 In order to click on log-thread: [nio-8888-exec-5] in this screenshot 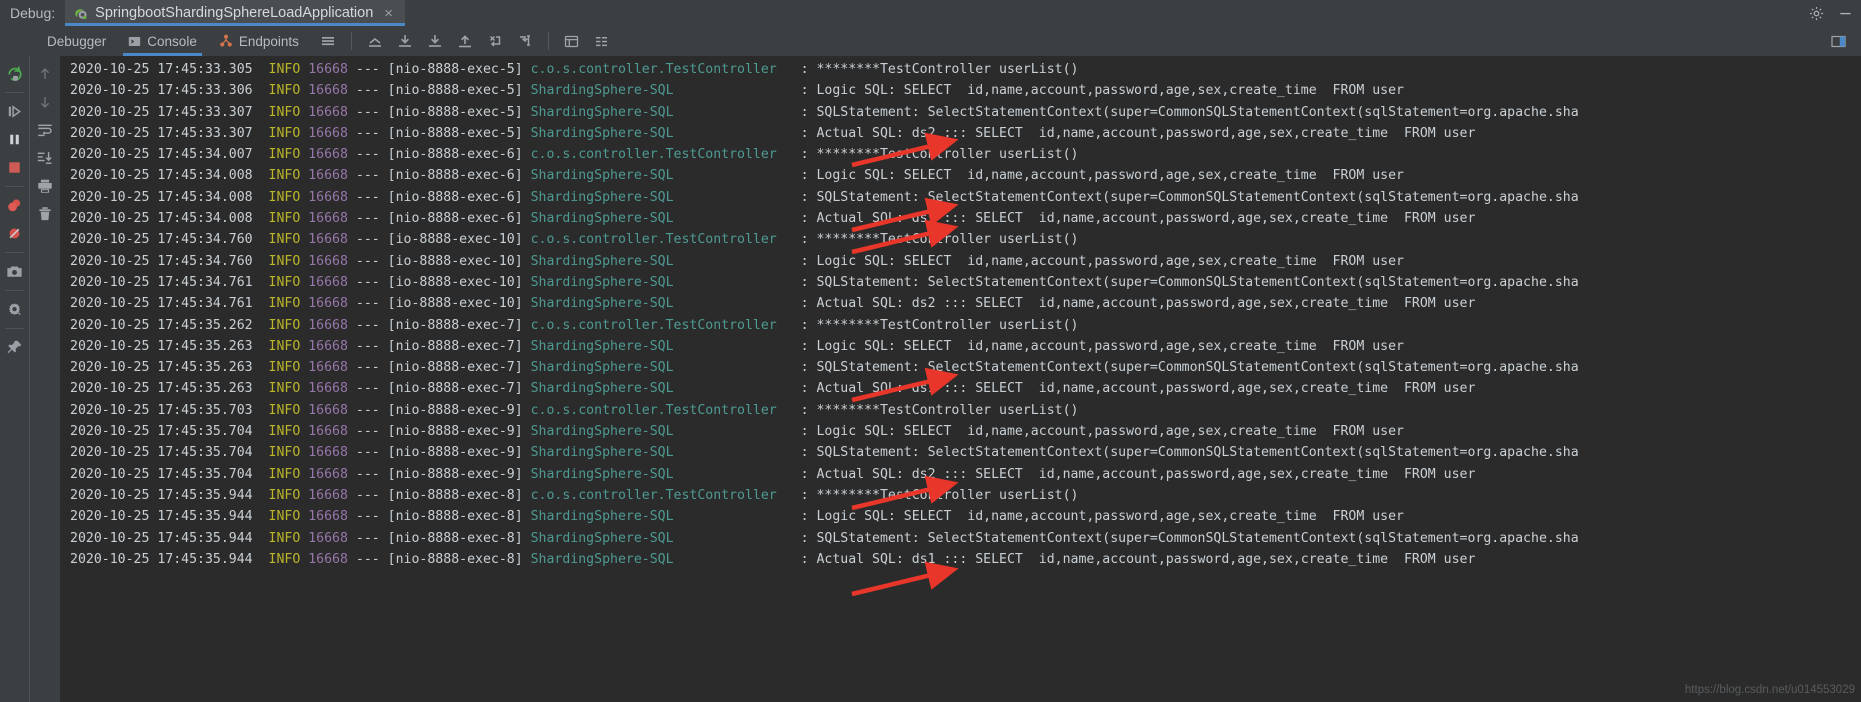, I will do `click(455, 91)`.